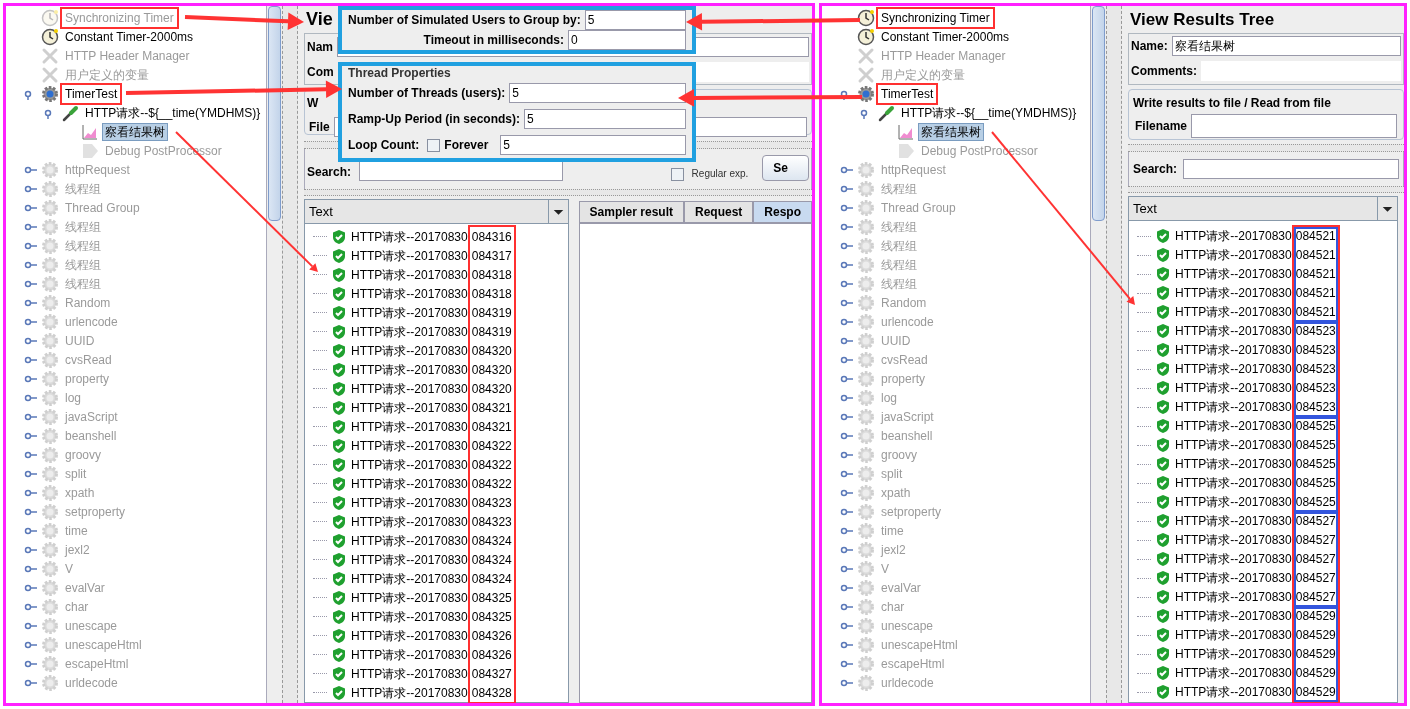 The width and height of the screenshot is (1410, 709). Describe the element at coordinates (935, 17) in the screenshot. I see `tree-item: Synchronizing Timer` at that location.